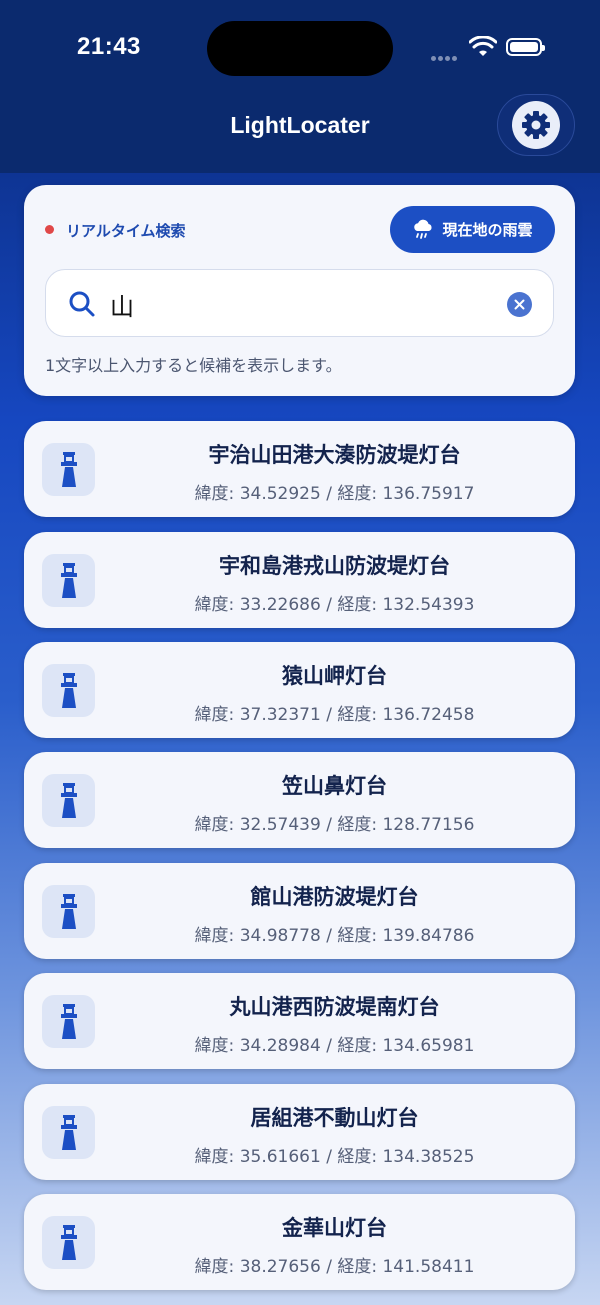  What do you see at coordinates (334, 676) in the screenshot?
I see `result-name: 猿山岬灯台` at bounding box center [334, 676].